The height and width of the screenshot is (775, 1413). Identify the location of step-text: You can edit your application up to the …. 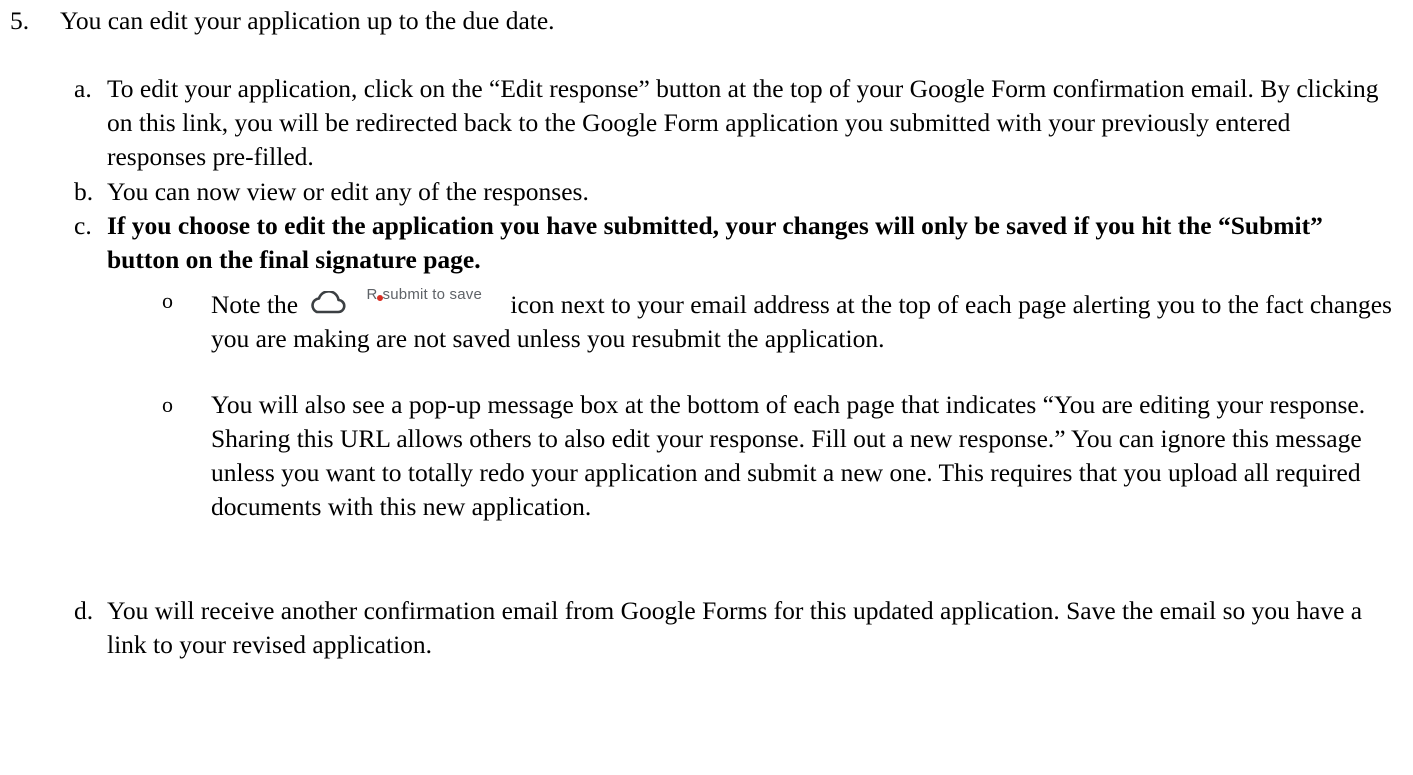
(307, 20).